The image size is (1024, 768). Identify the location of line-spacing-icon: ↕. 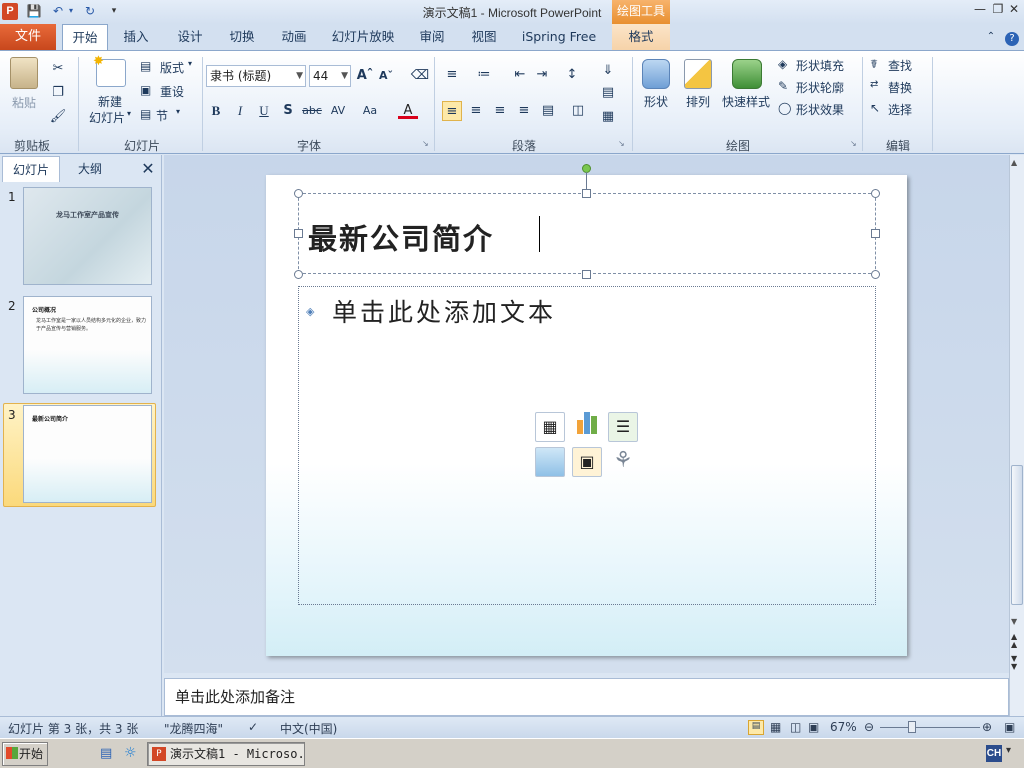
(572, 75).